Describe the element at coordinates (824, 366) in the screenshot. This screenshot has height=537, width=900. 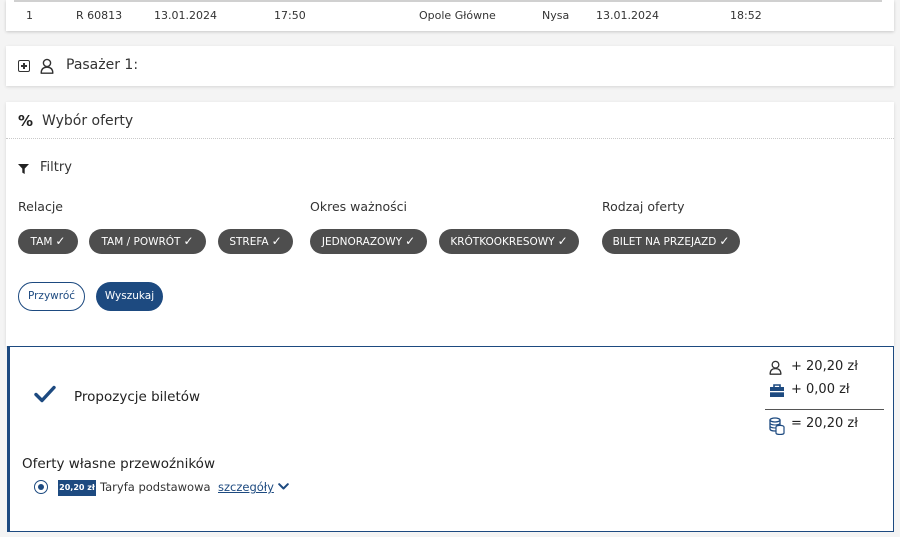
I see `passenger-amount: + 20,20 zł` at that location.